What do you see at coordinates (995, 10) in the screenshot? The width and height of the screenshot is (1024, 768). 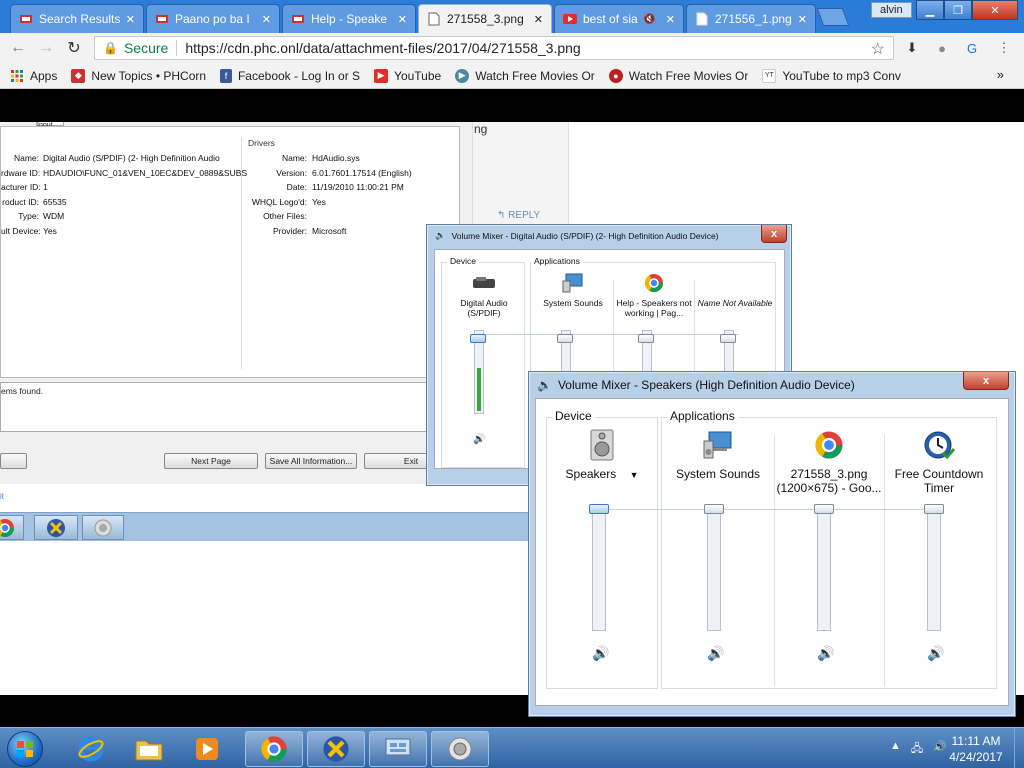 I see `close-window-button: ✕` at bounding box center [995, 10].